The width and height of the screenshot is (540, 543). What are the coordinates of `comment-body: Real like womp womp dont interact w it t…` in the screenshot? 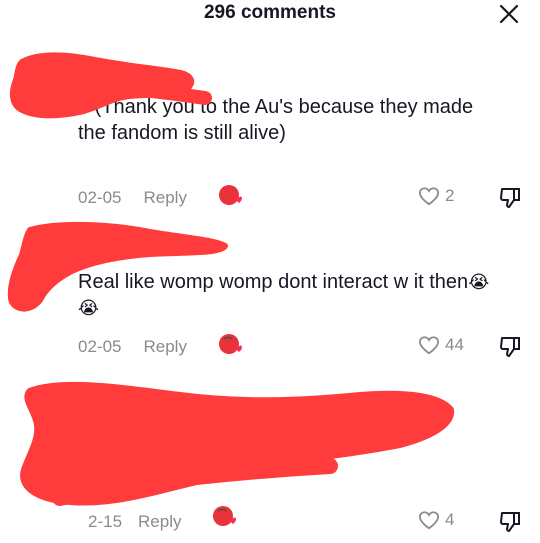 It's located at (273, 282).